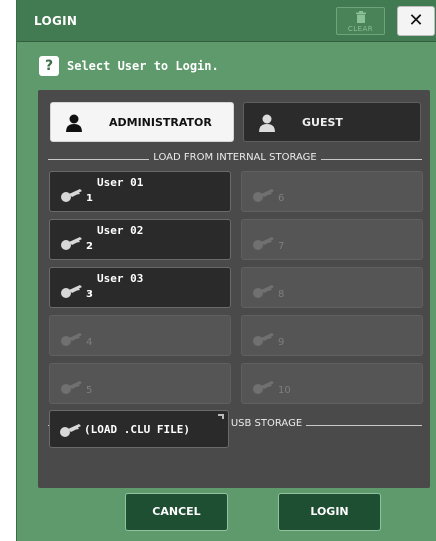 The width and height of the screenshot is (436, 541). What do you see at coordinates (416, 21) in the screenshot?
I see `close-button: ✕` at bounding box center [416, 21].